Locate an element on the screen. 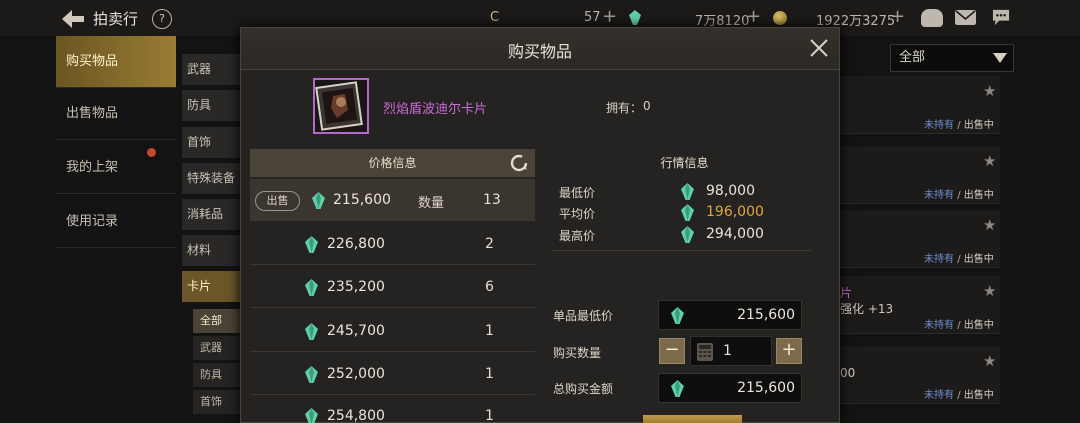 This screenshot has width=1080, height=423. market-info: 最低价 98,000 平均价 196,000 最高价 294,000 is located at coordinates (681, 214).